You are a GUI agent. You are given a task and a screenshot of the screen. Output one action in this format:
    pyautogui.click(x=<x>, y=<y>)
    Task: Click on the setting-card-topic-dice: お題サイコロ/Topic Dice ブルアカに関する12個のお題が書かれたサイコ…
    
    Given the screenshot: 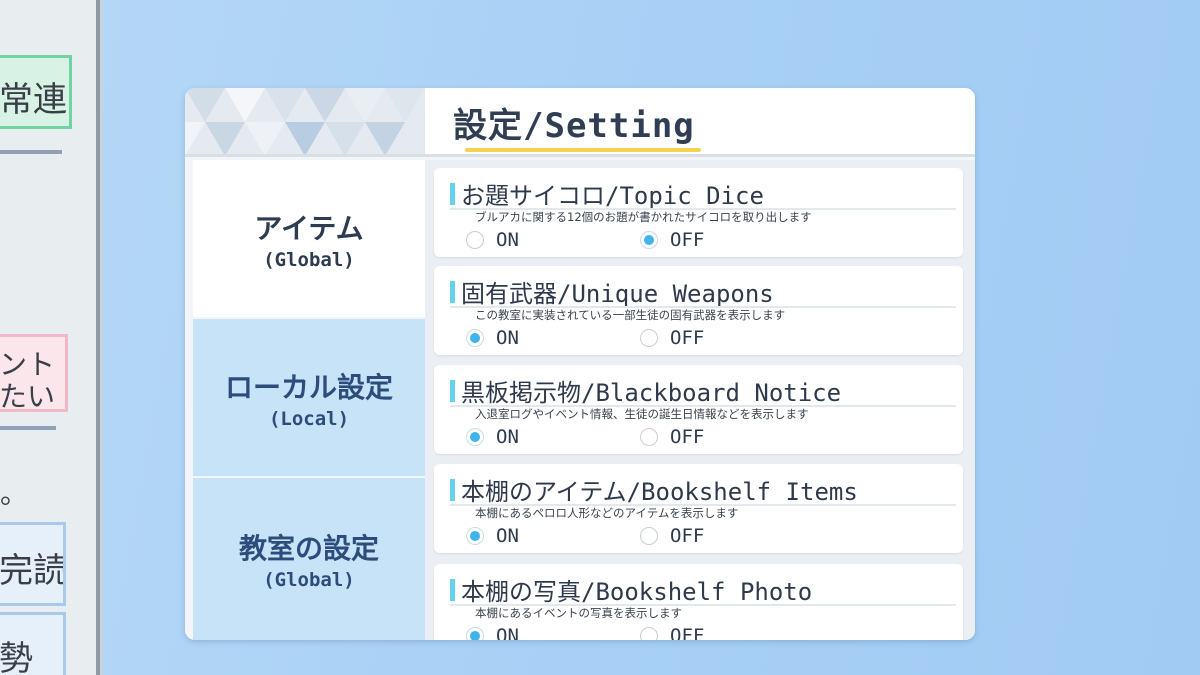 What is the action you would take?
    pyautogui.click(x=698, y=212)
    